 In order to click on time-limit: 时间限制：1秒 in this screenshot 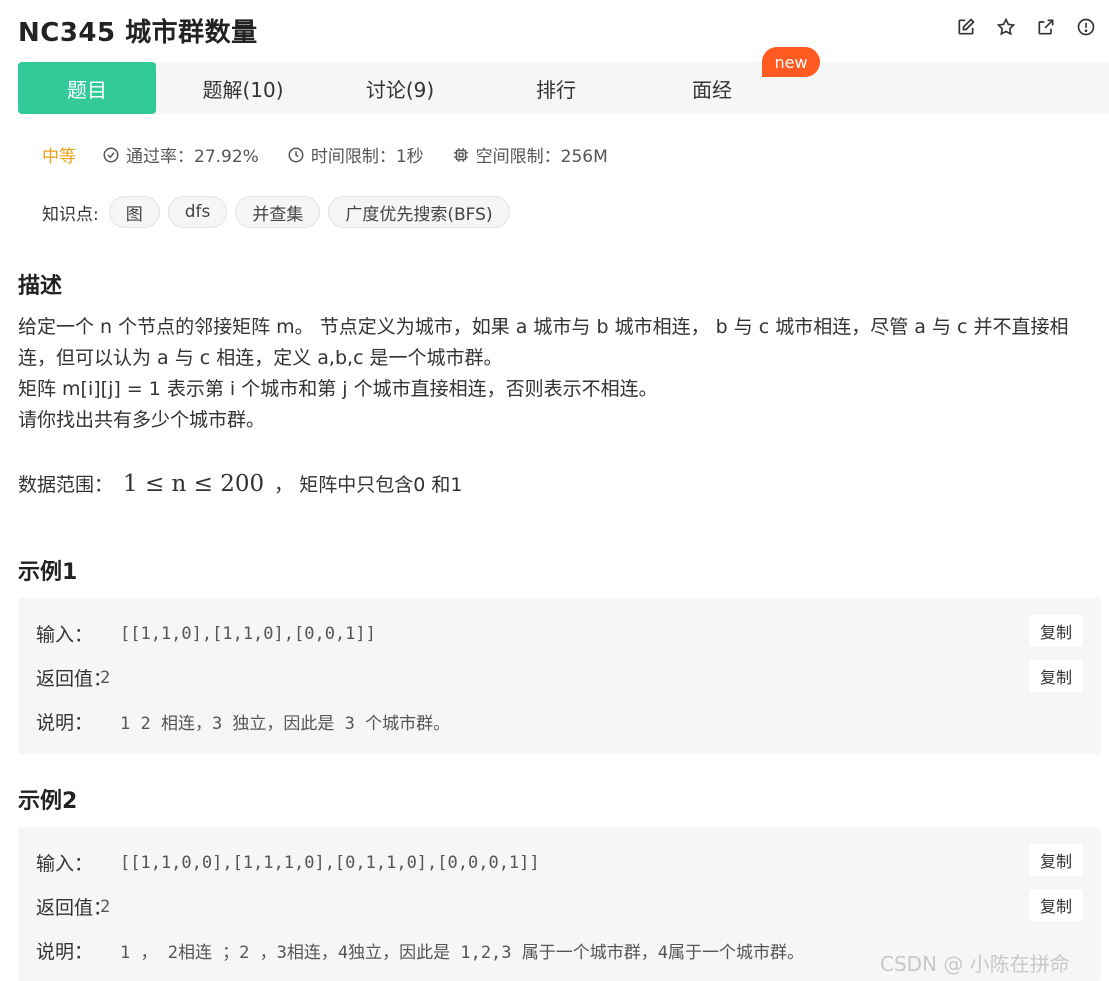, I will do `click(355, 154)`.